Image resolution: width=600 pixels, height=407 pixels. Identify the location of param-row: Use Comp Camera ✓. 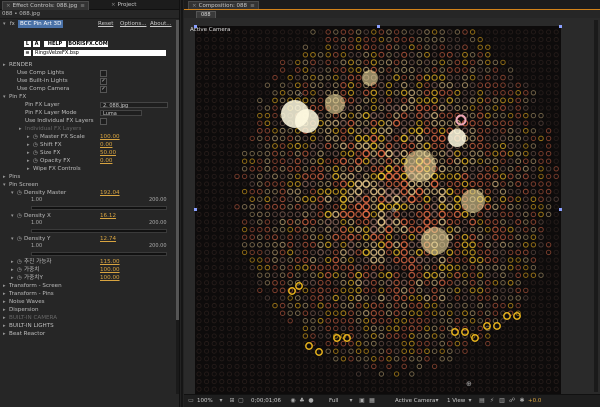
(90, 89).